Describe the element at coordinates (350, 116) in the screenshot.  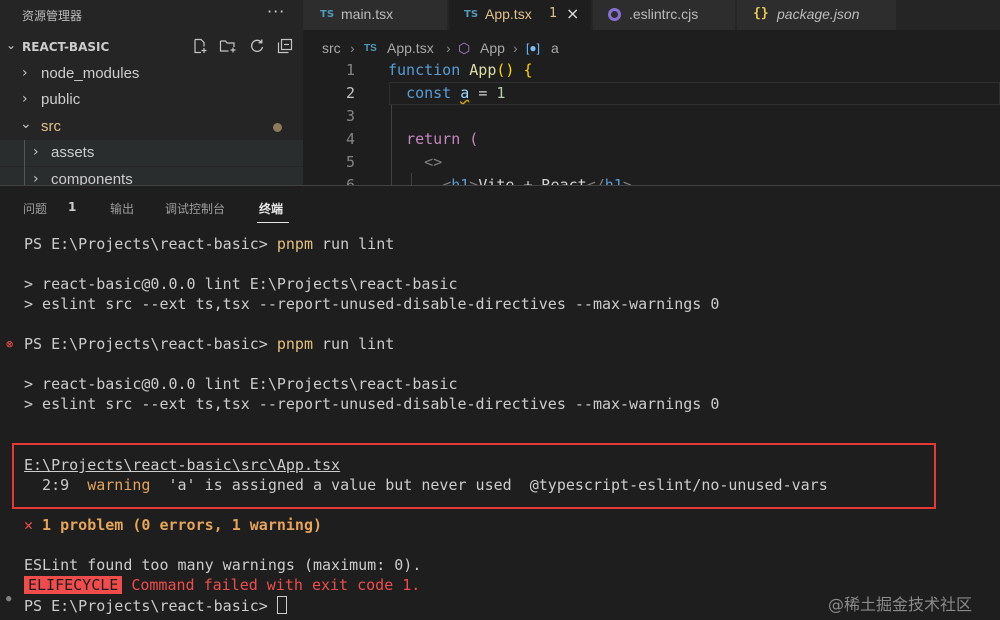
I see `line-number: 3` at that location.